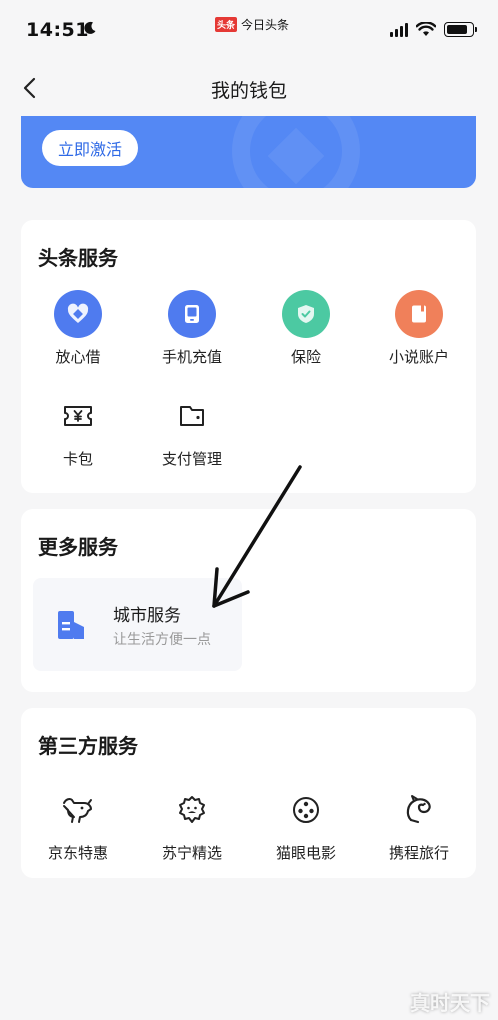 This screenshot has width=498, height=1020. I want to click on service-ctrip: 携程旅行, so click(419, 824).